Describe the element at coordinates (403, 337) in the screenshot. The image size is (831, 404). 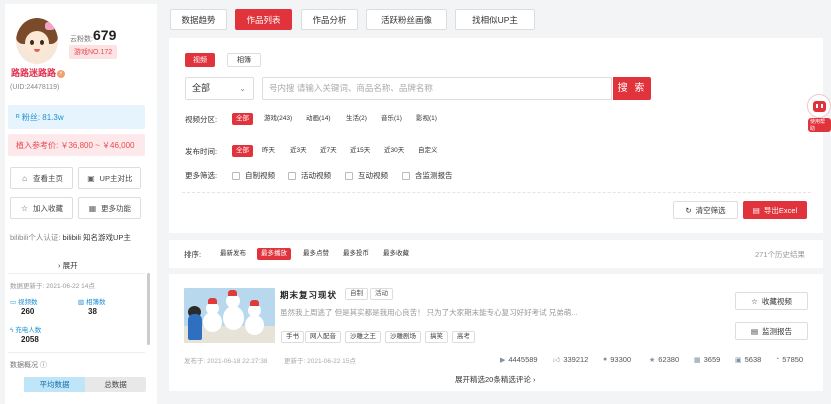
I see `topic-tag: 沙雕剧场` at that location.